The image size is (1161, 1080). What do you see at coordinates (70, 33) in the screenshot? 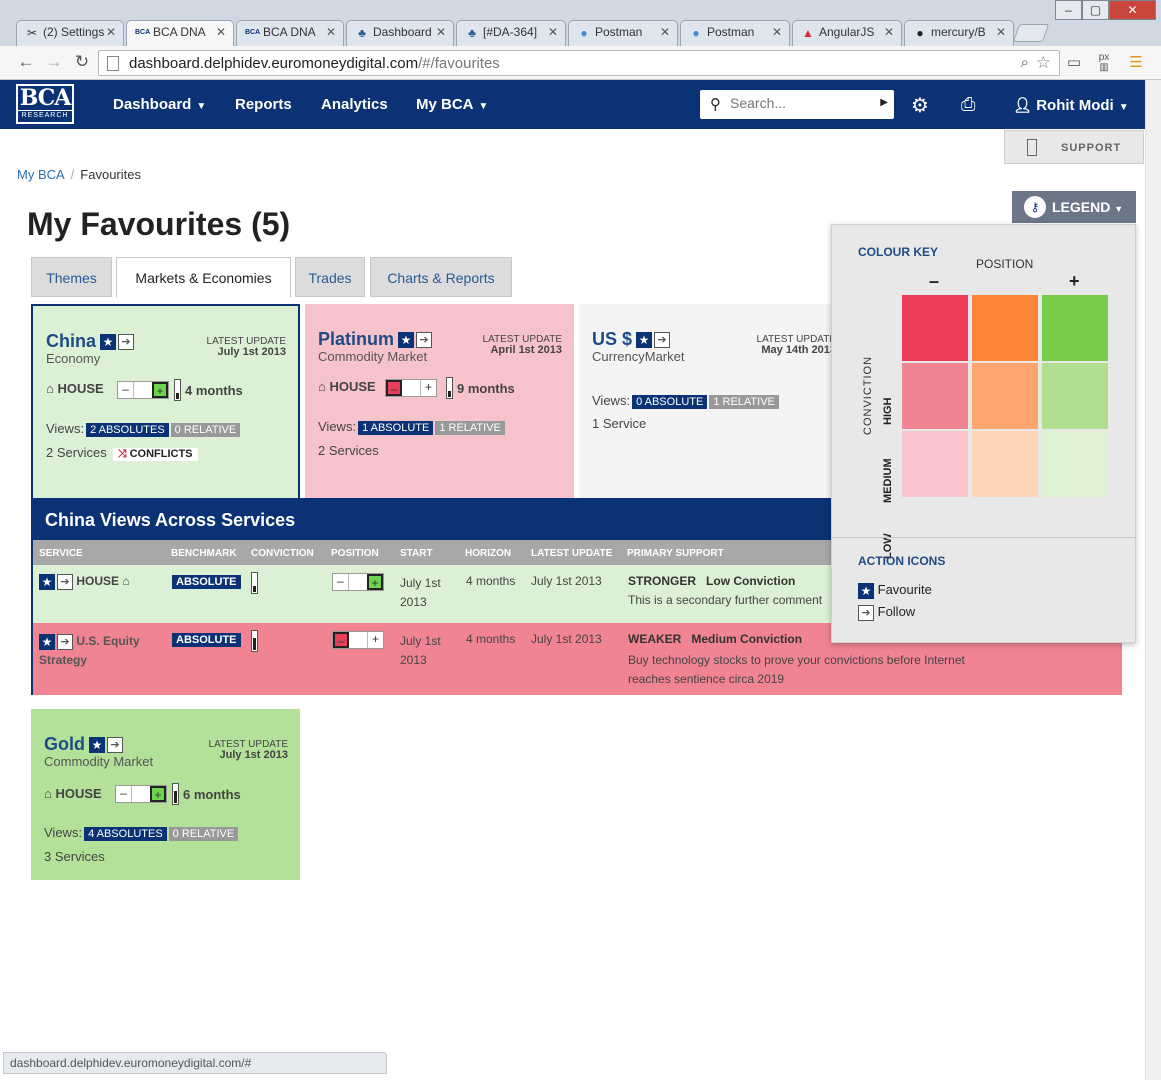
I see `browser-tab-settings: ✂ (2) Settings ✕` at bounding box center [70, 33].